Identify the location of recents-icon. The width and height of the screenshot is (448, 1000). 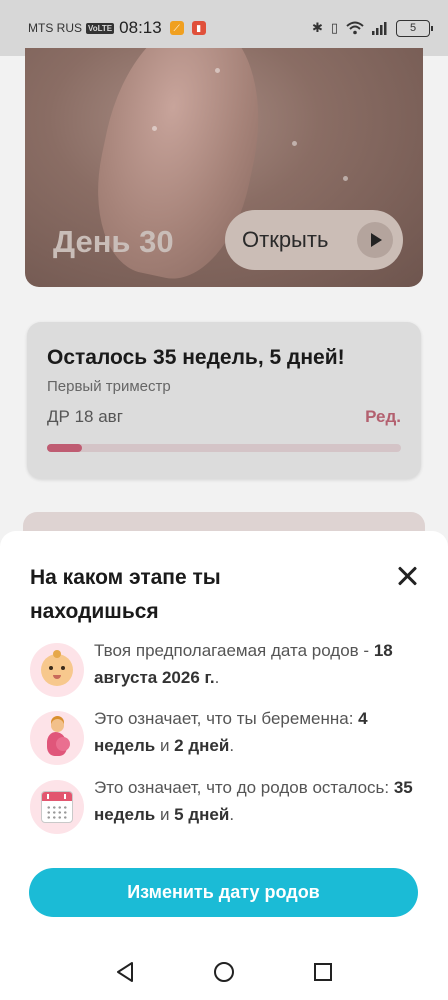
(323, 972).